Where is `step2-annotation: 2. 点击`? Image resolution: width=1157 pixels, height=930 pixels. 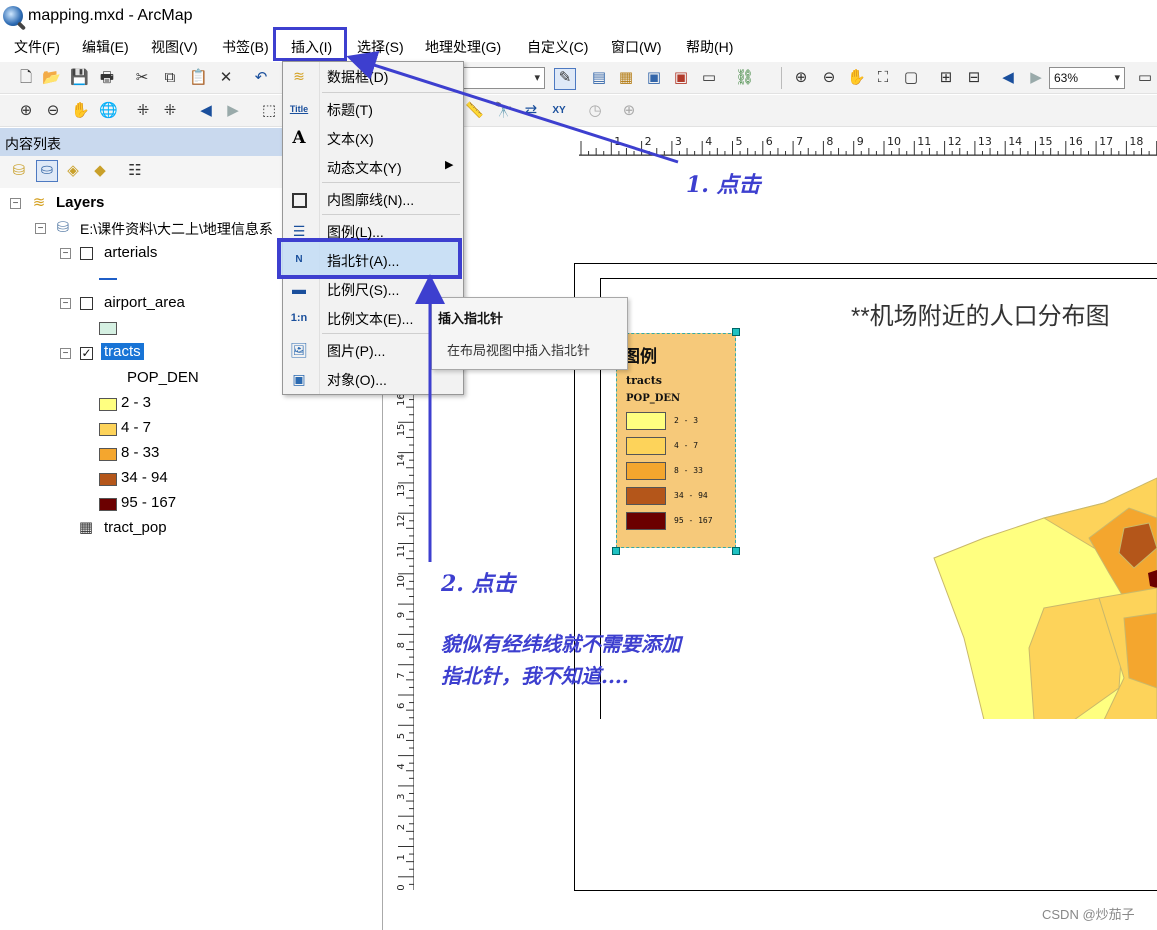
step2-annotation: 2. 点击 is located at coordinates (478, 584).